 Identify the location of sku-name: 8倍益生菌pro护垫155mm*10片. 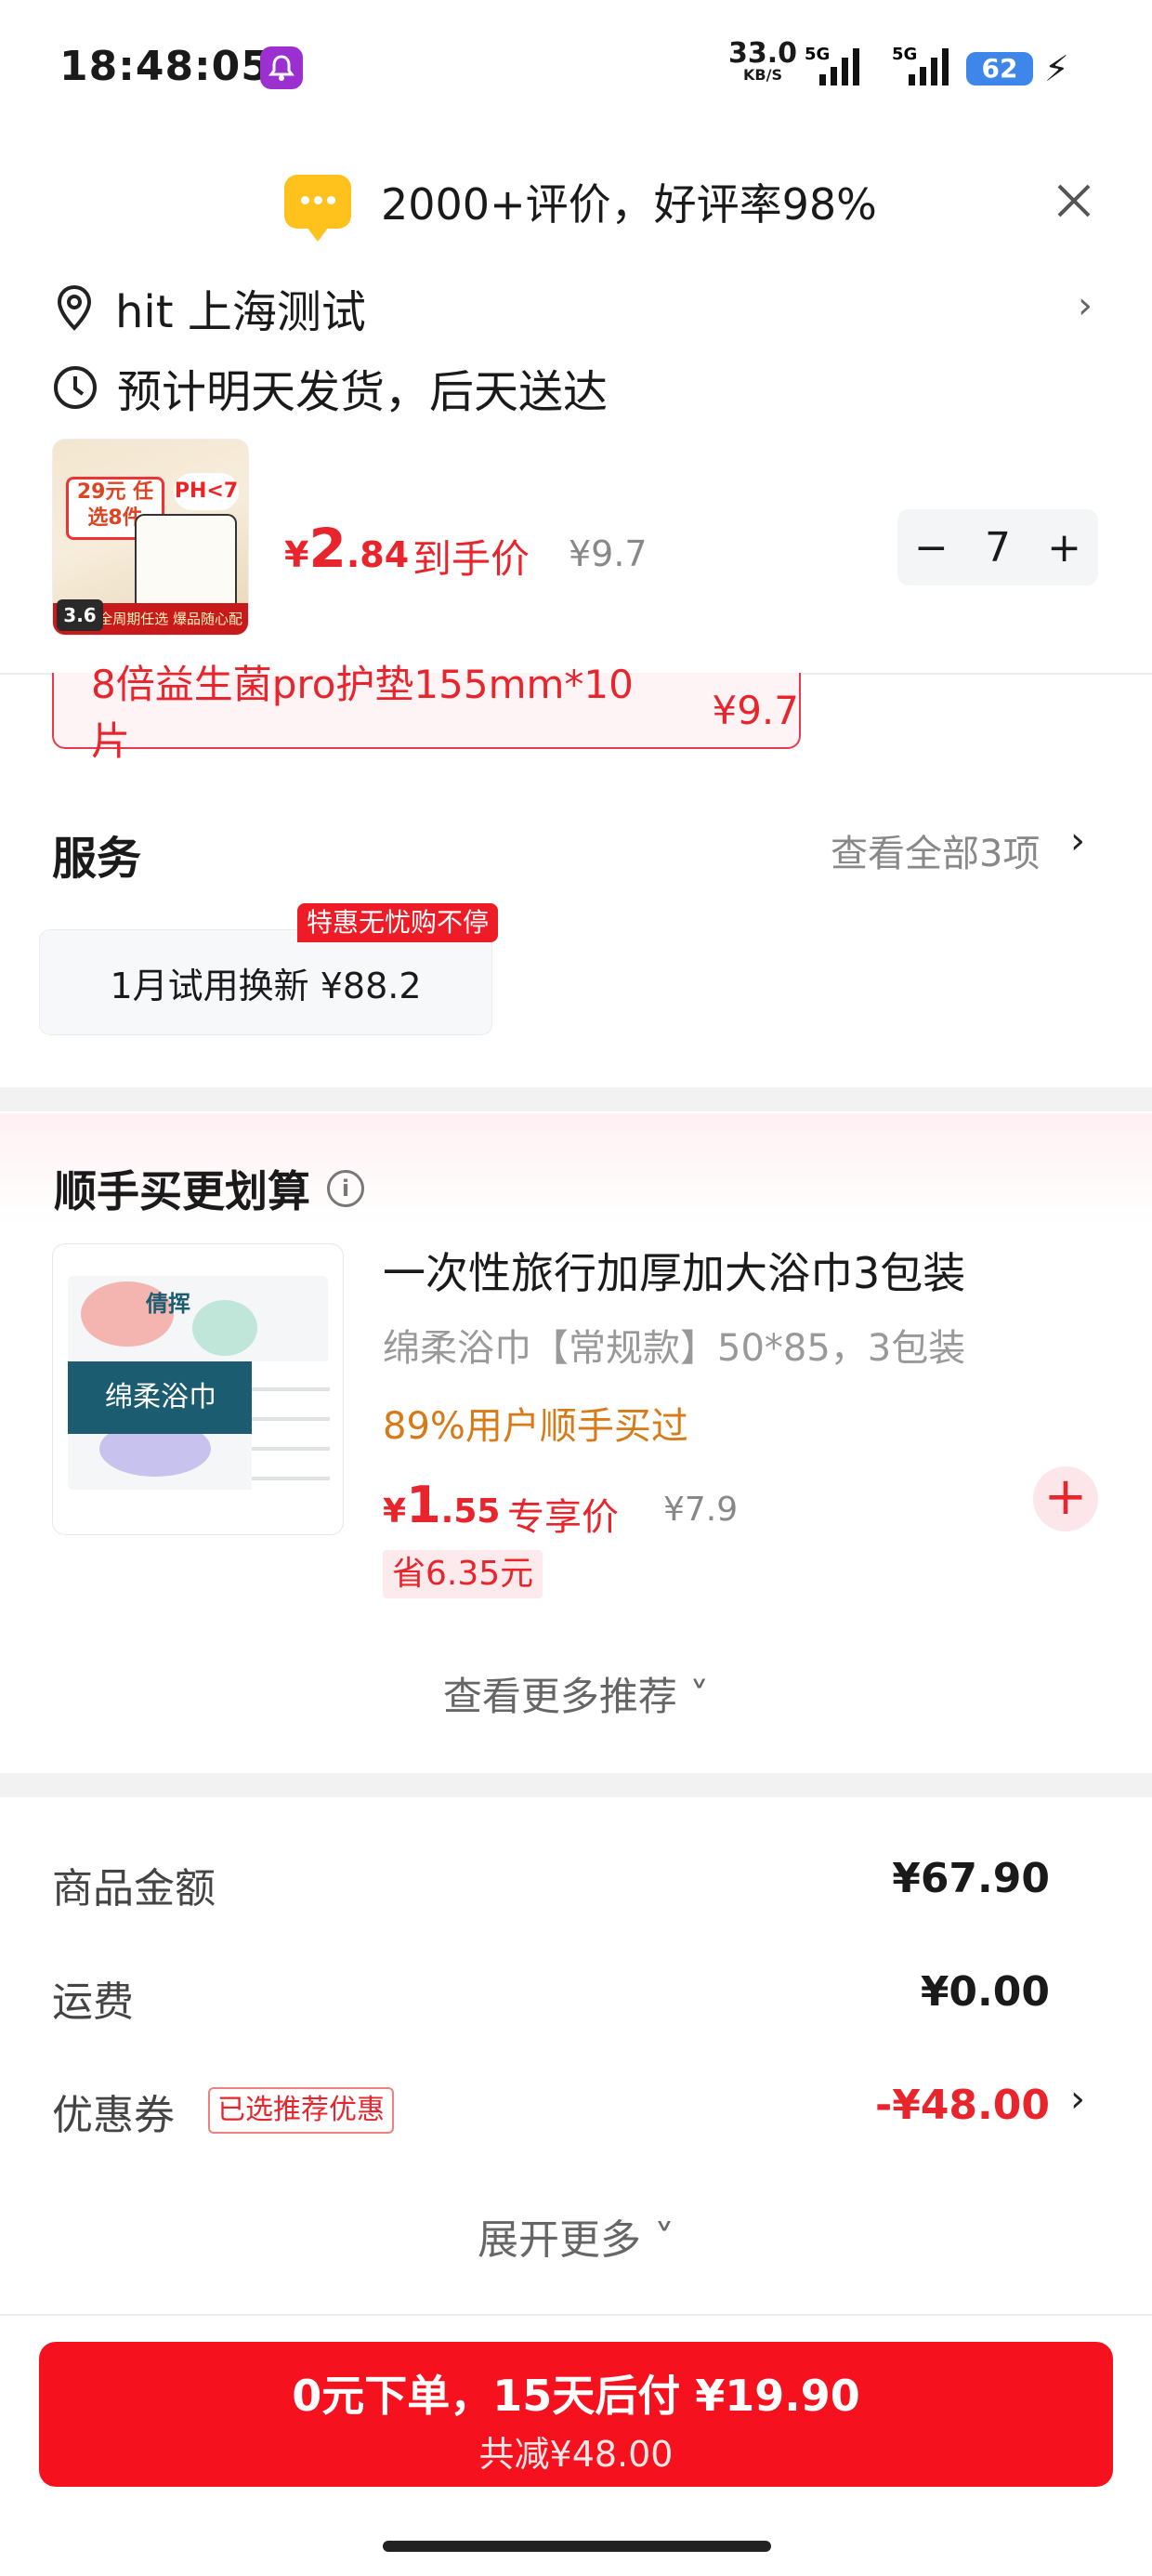
(362, 713).